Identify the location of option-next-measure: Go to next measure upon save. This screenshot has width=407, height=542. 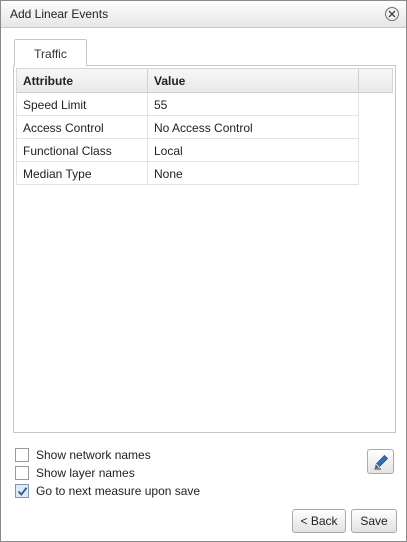
(107, 491).